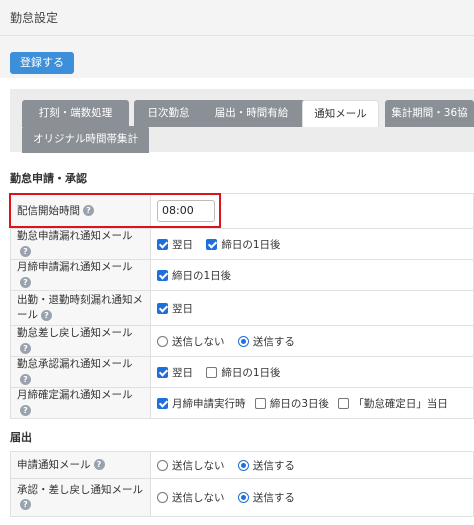 The image size is (474, 525). I want to click on row-monthly-confirm: 月締確定漏れ通知メール? 月締申請実行時 締日の3日後 「勤怠確定日」当日, so click(242, 403).